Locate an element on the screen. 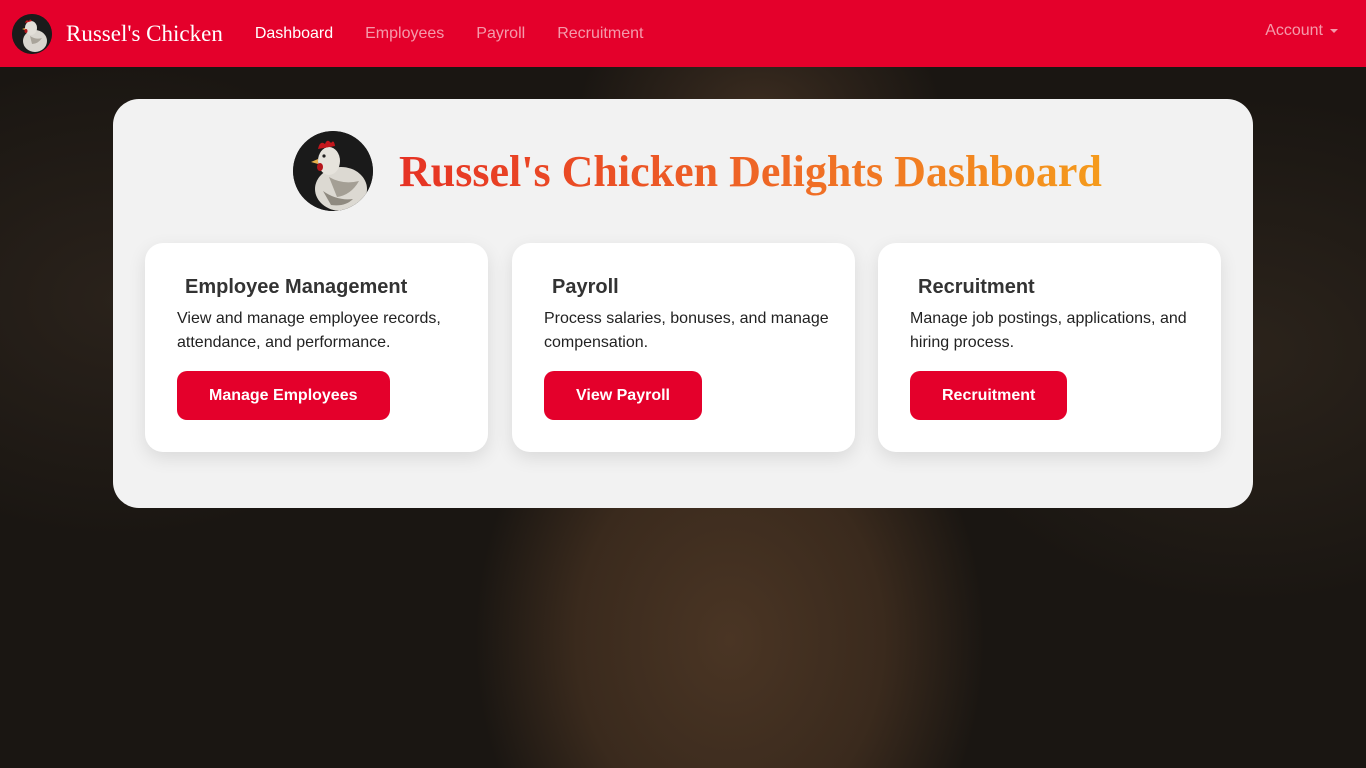 The height and width of the screenshot is (768, 1366). dashboard-header: Russel's Chicken Delights Dashboard is located at coordinates (697, 171).